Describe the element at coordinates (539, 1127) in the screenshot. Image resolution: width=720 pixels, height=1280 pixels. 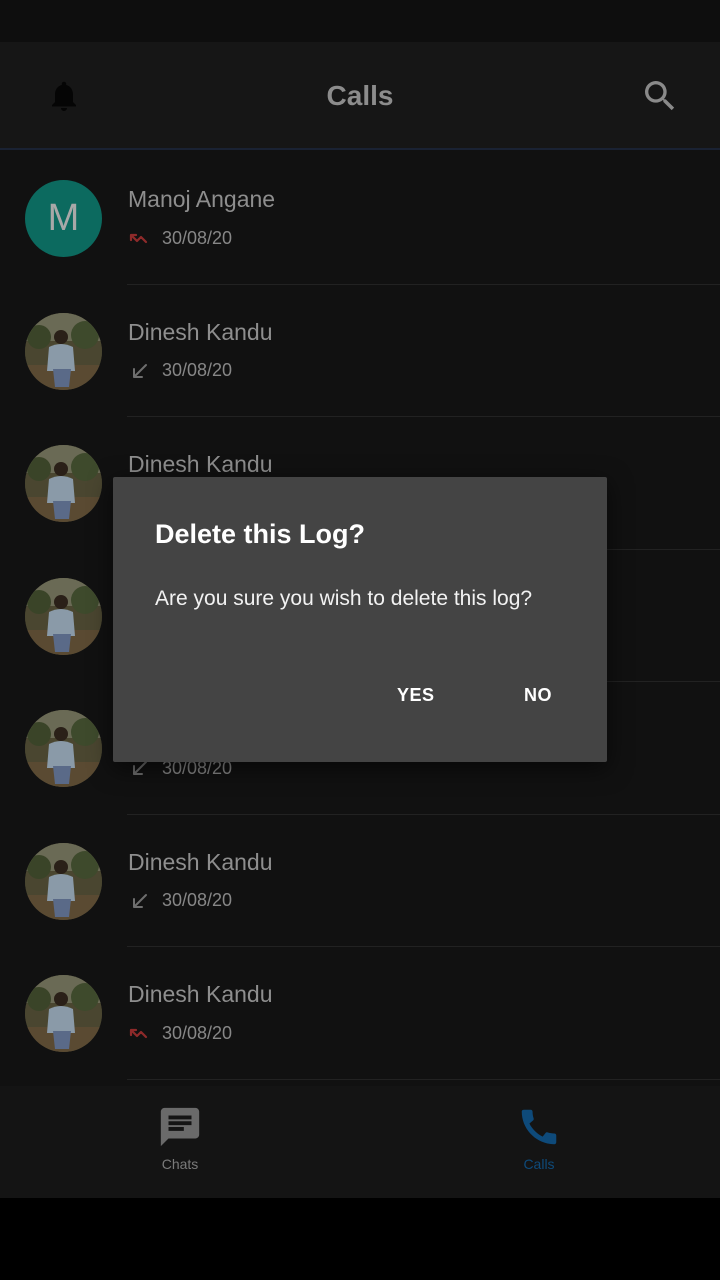
I see `phone-icon` at that location.